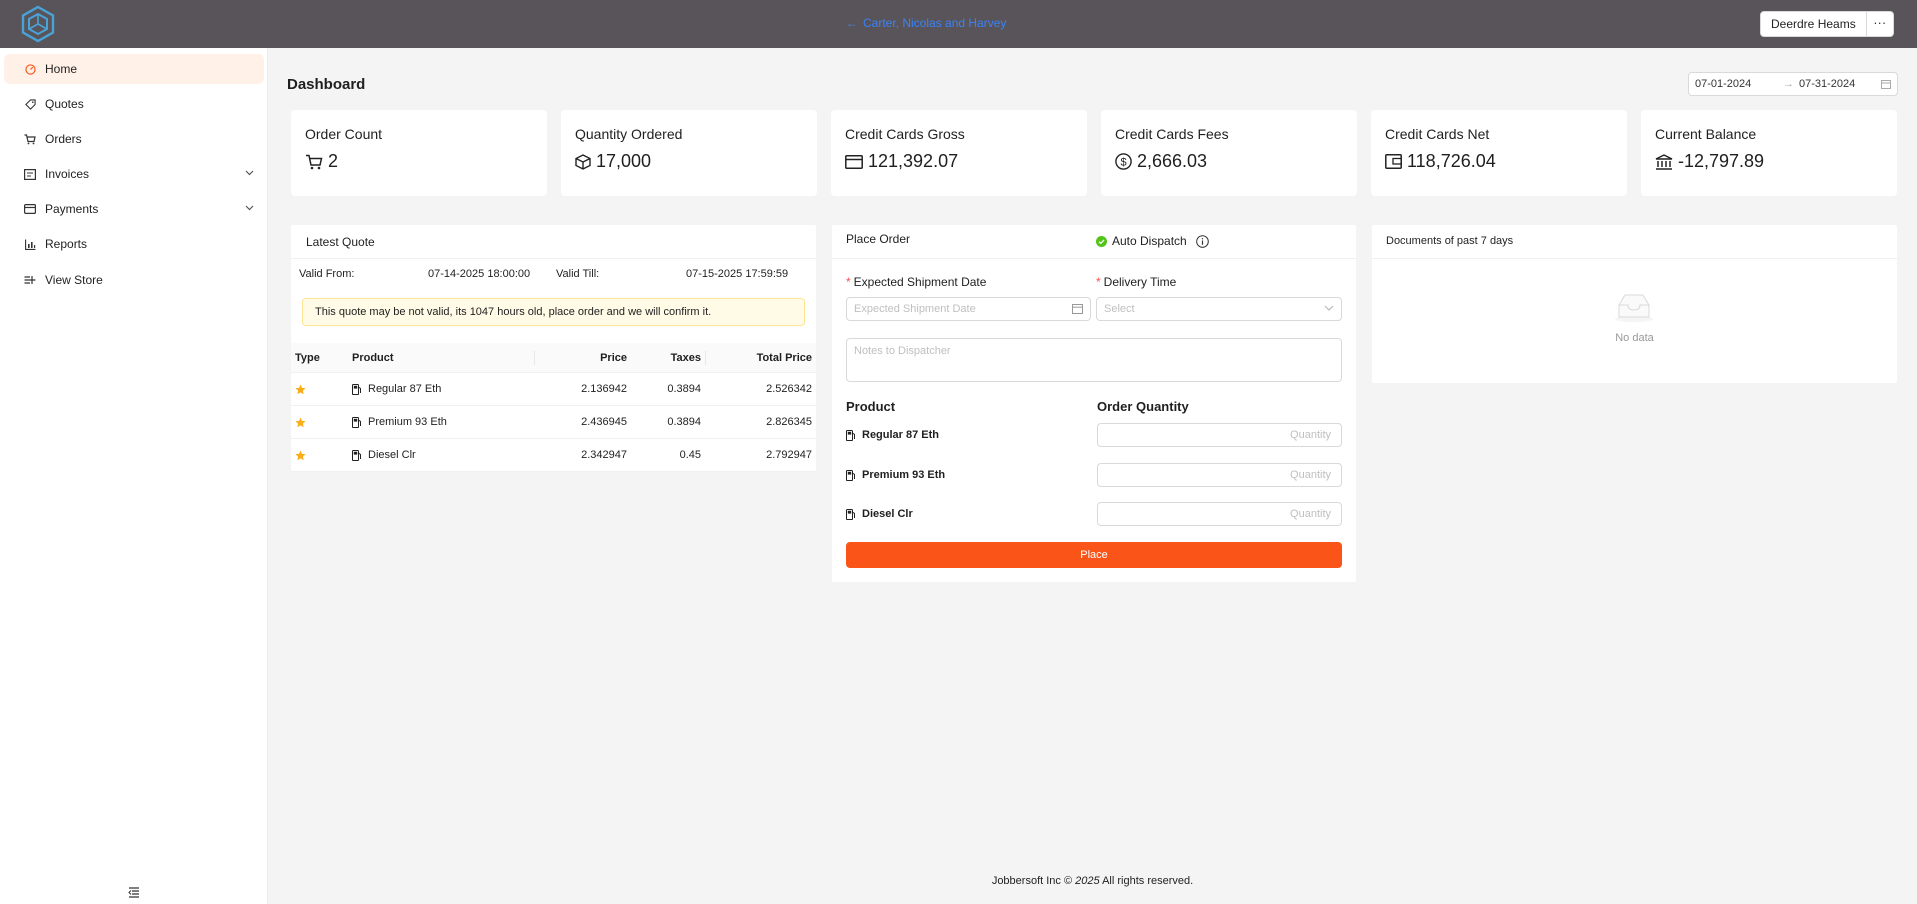 This screenshot has height=904, width=1917. Describe the element at coordinates (134, 104) in the screenshot. I see `sidebar-item-quotes: Quotes` at that location.